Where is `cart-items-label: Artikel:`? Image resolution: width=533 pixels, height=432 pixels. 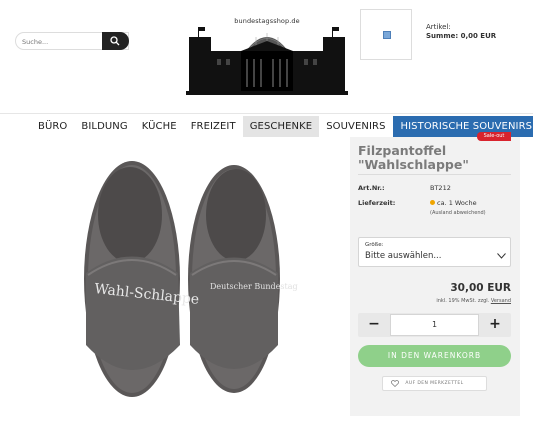
cart-items-label: Artikel: is located at coordinates (438, 27).